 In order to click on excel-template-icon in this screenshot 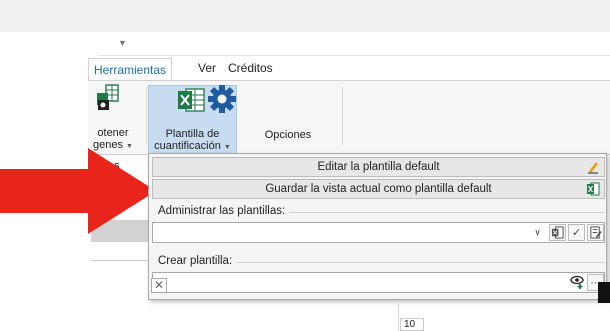, I will do `click(191, 100)`.